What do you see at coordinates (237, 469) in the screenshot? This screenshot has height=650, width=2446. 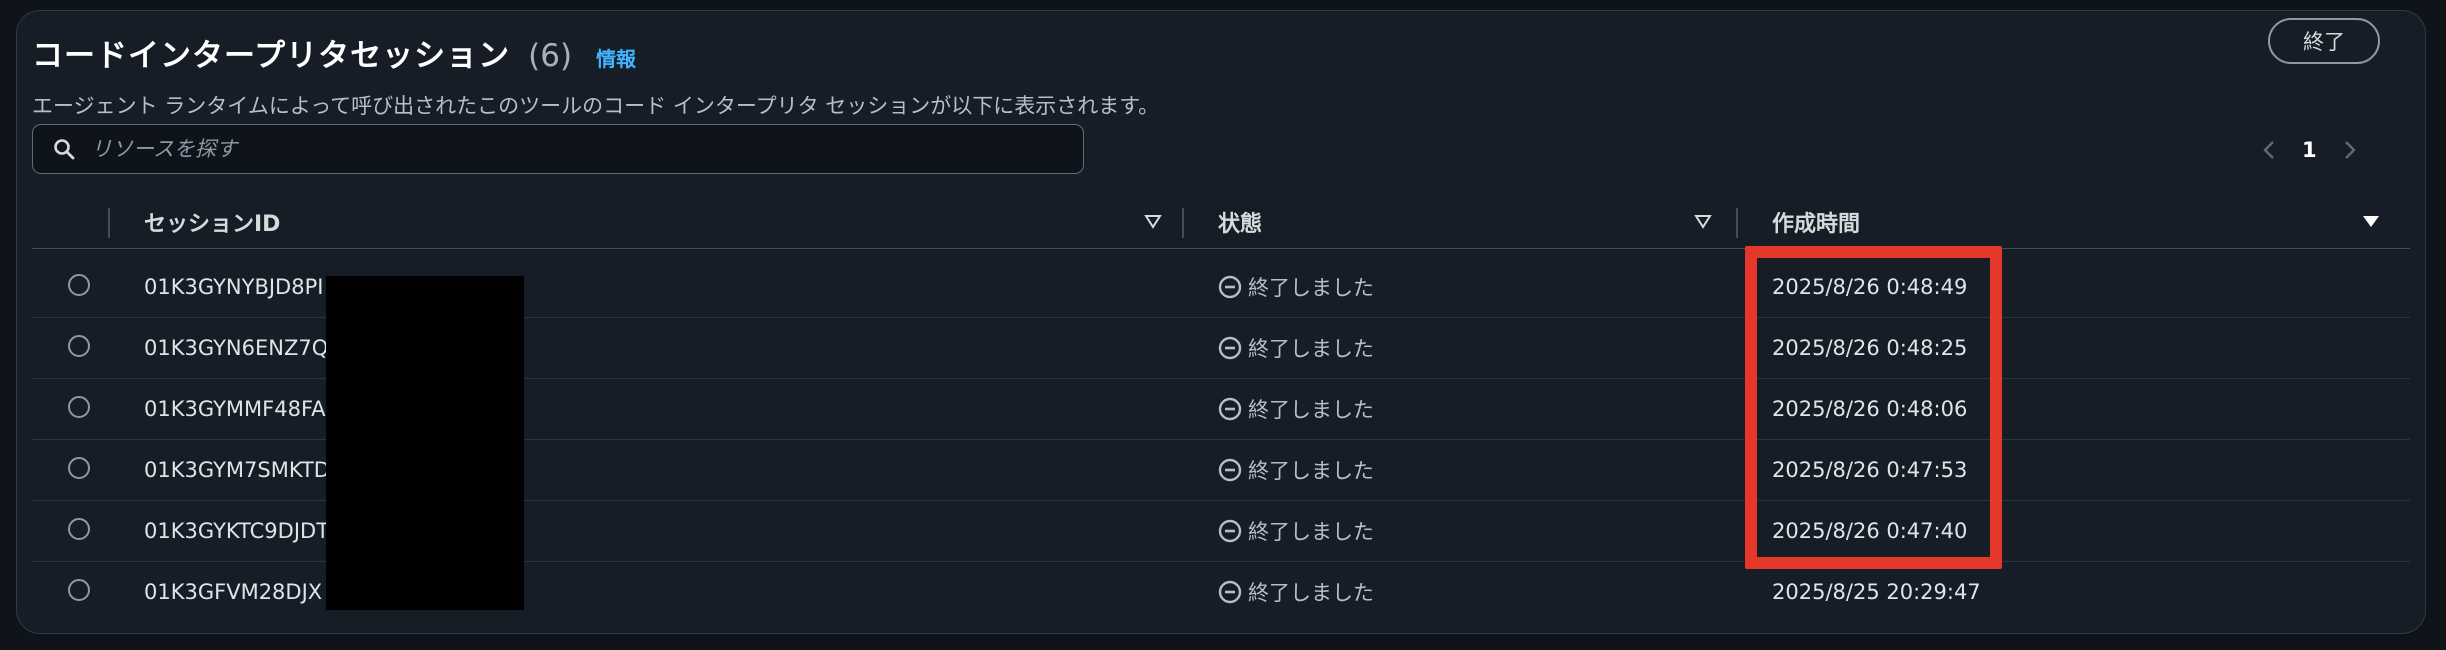 I see `session-id: 01K3GYM7SMKTD` at bounding box center [237, 469].